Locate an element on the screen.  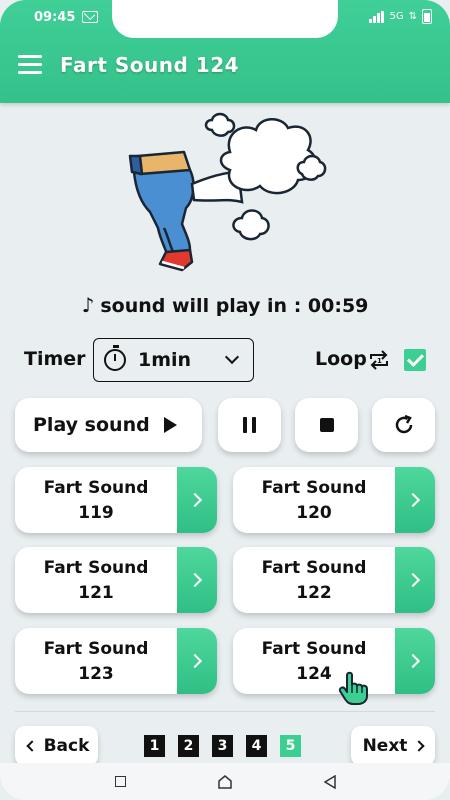
sound-card-121: Fart Sound 121 is located at coordinates (116, 580).